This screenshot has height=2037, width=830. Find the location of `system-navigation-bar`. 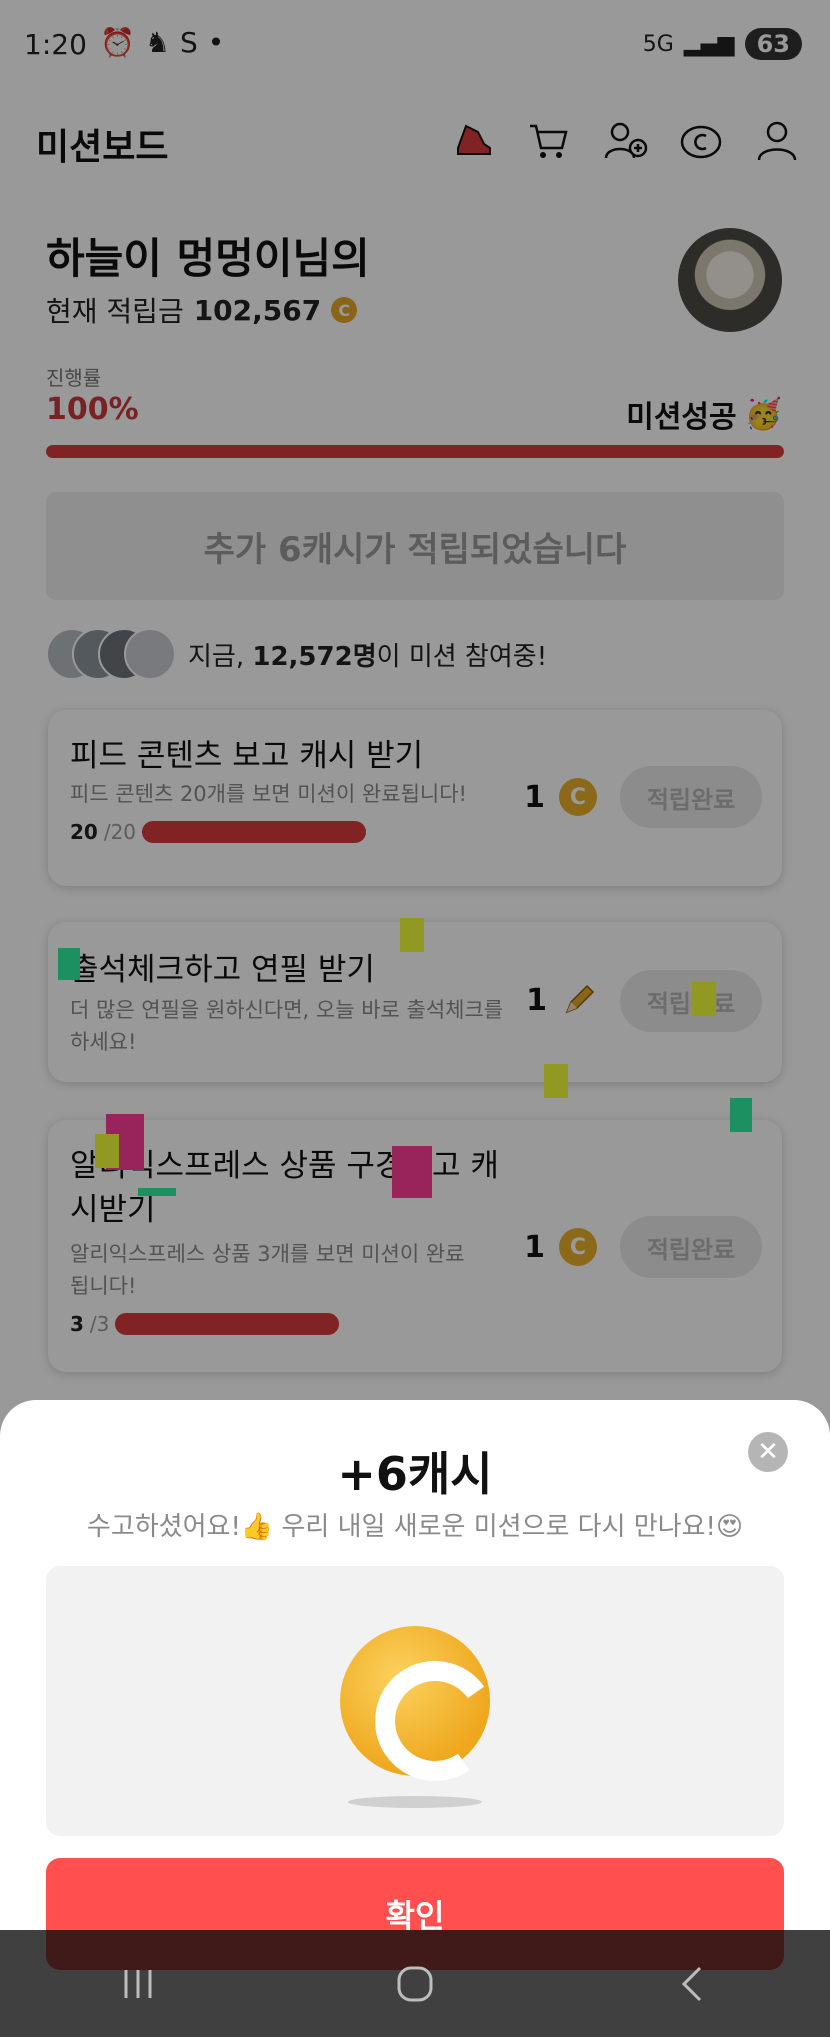

system-navigation-bar is located at coordinates (415, 1983).